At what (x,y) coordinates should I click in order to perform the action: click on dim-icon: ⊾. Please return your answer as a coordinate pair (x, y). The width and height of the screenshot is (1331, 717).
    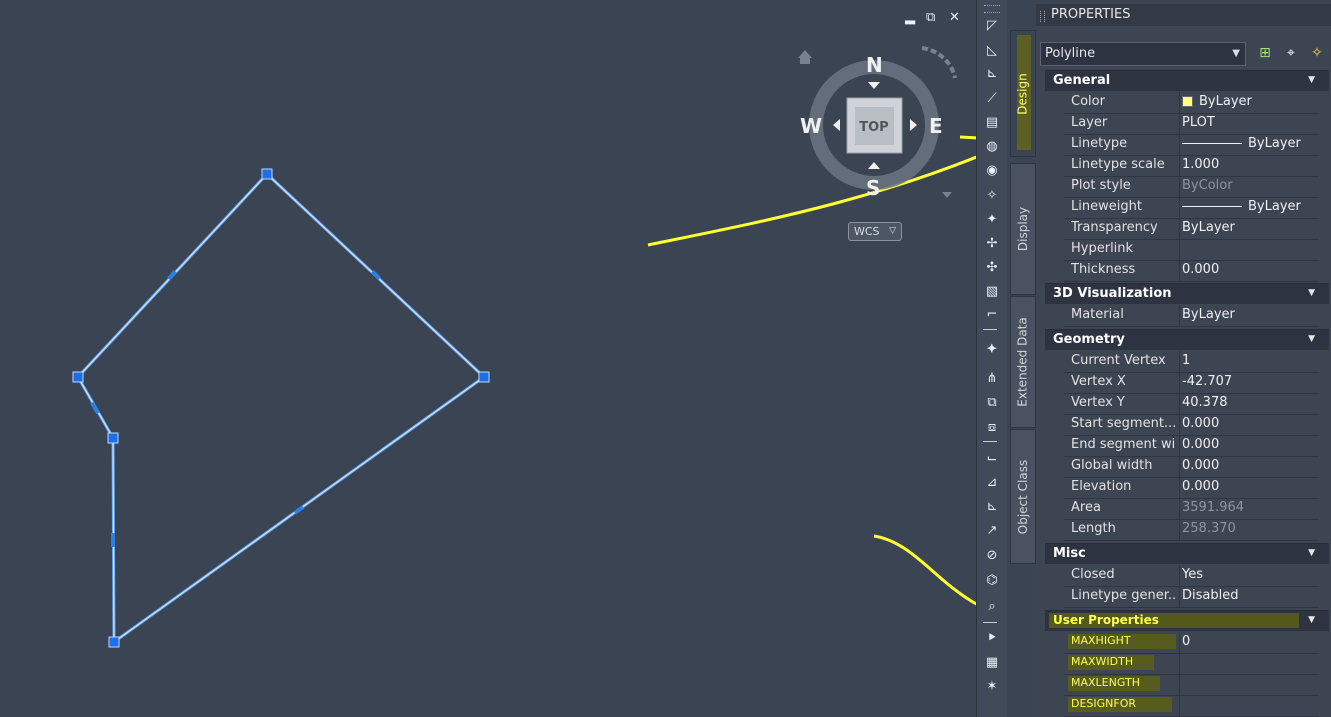
    Looking at the image, I should click on (992, 73).